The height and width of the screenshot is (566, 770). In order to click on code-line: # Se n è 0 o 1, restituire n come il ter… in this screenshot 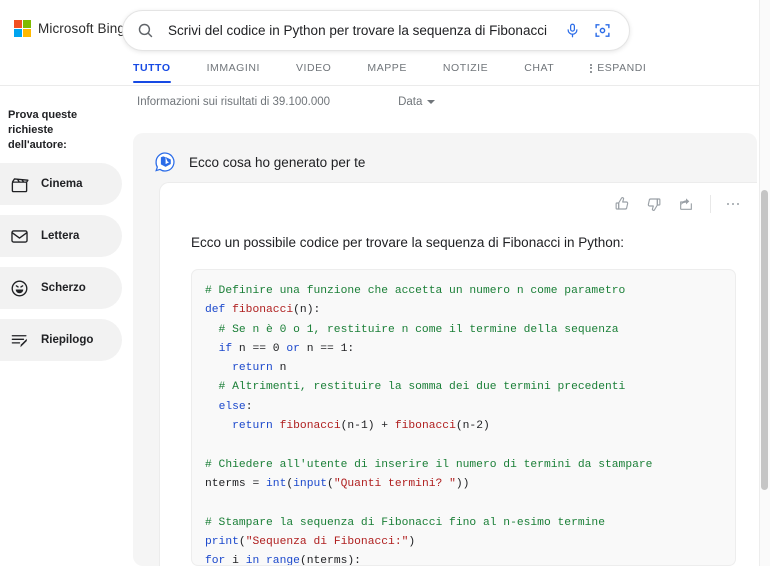, I will do `click(412, 329)`.